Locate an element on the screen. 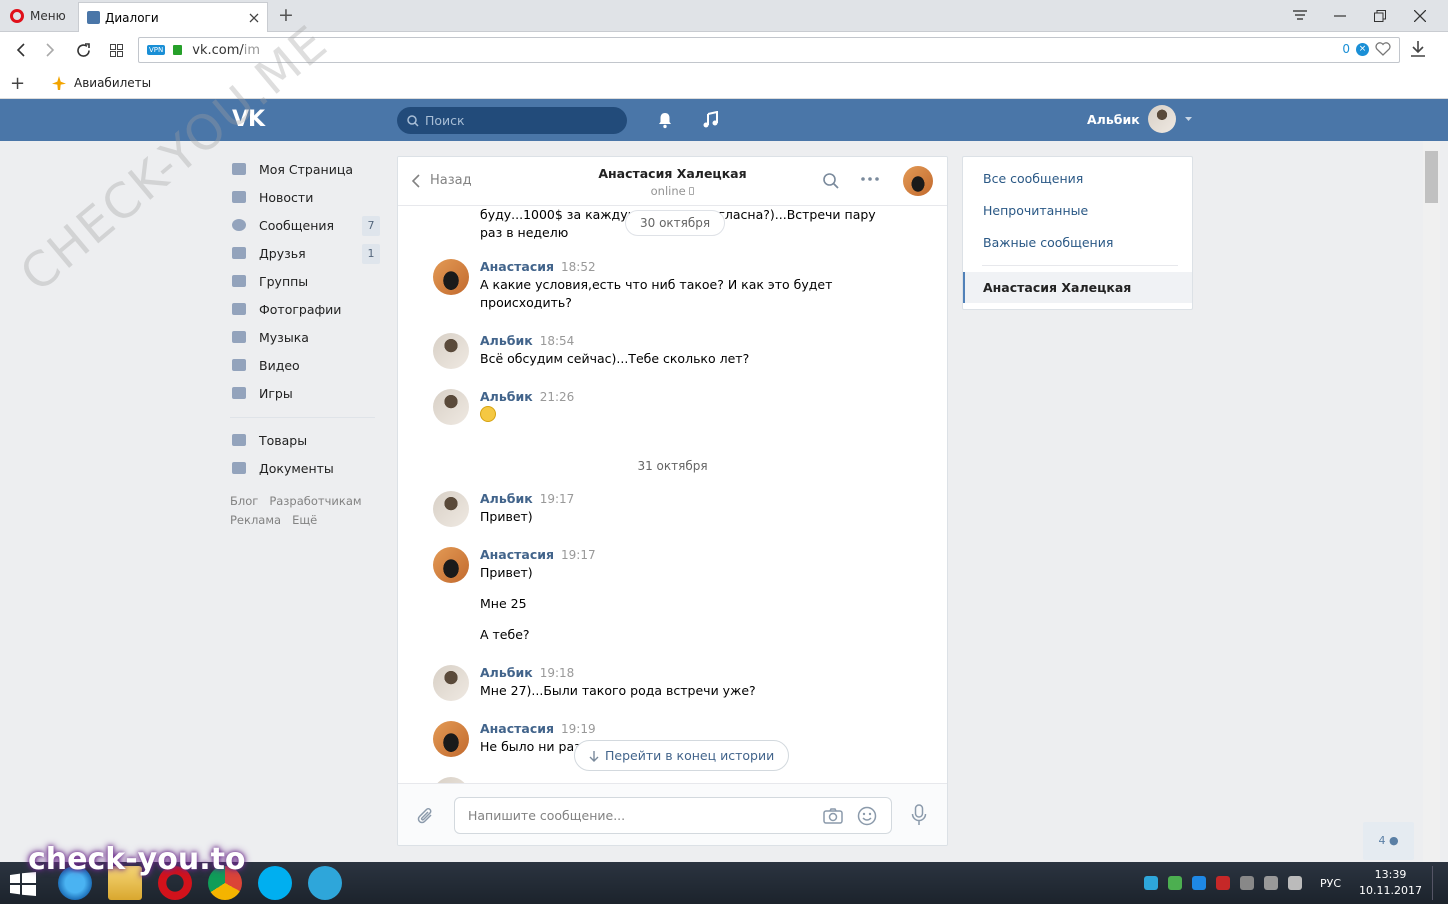 The width and height of the screenshot is (1448, 904). scrollbar-thumb is located at coordinates (1431, 177).